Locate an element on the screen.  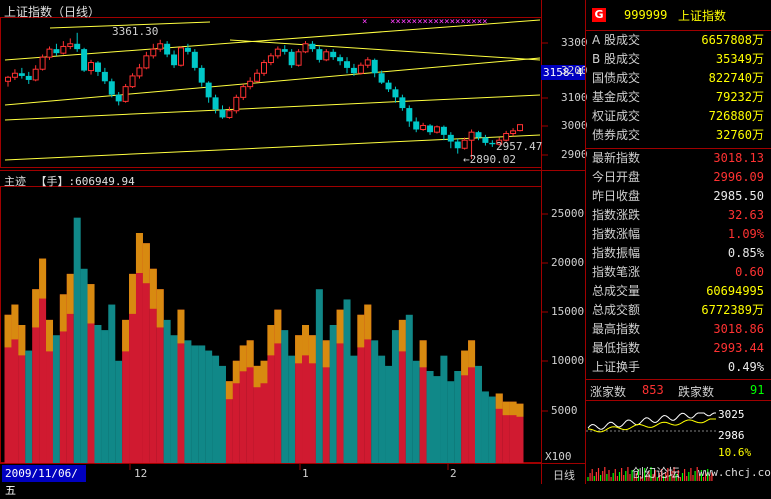
volume-header: 主迹 【手】:606949.94 is located at coordinates (69, 181).